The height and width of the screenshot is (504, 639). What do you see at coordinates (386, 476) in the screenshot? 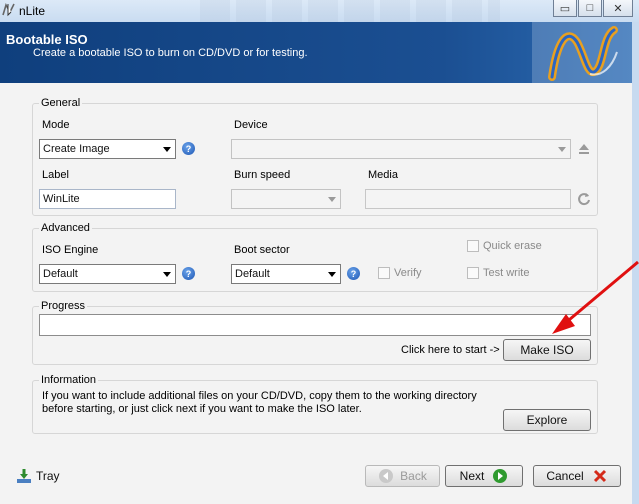
I see `back-icon` at bounding box center [386, 476].